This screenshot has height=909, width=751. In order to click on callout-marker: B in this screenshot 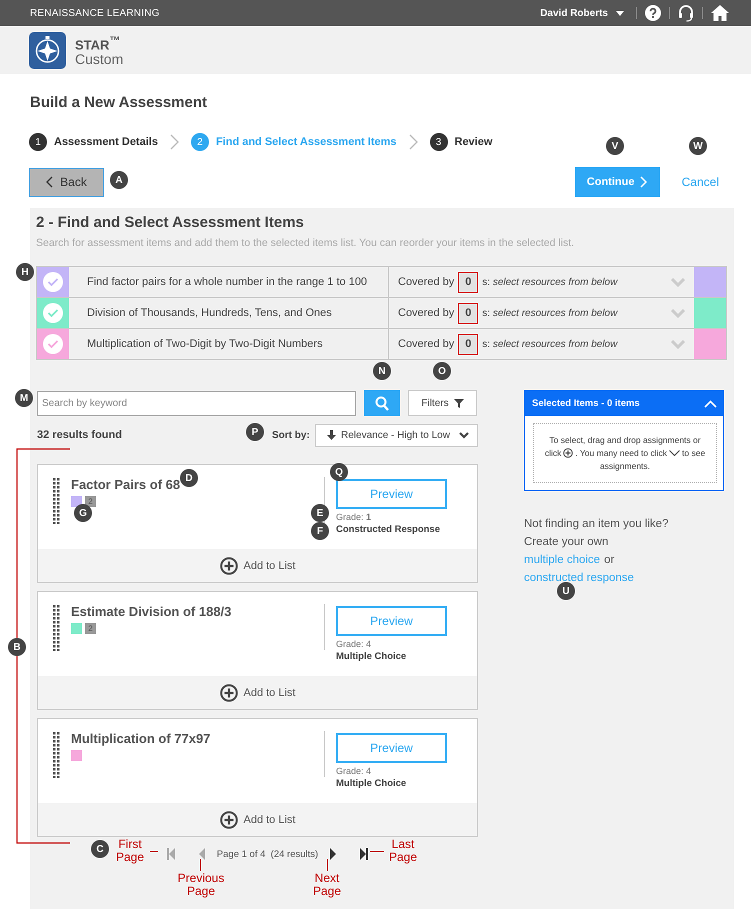, I will do `click(17, 647)`.